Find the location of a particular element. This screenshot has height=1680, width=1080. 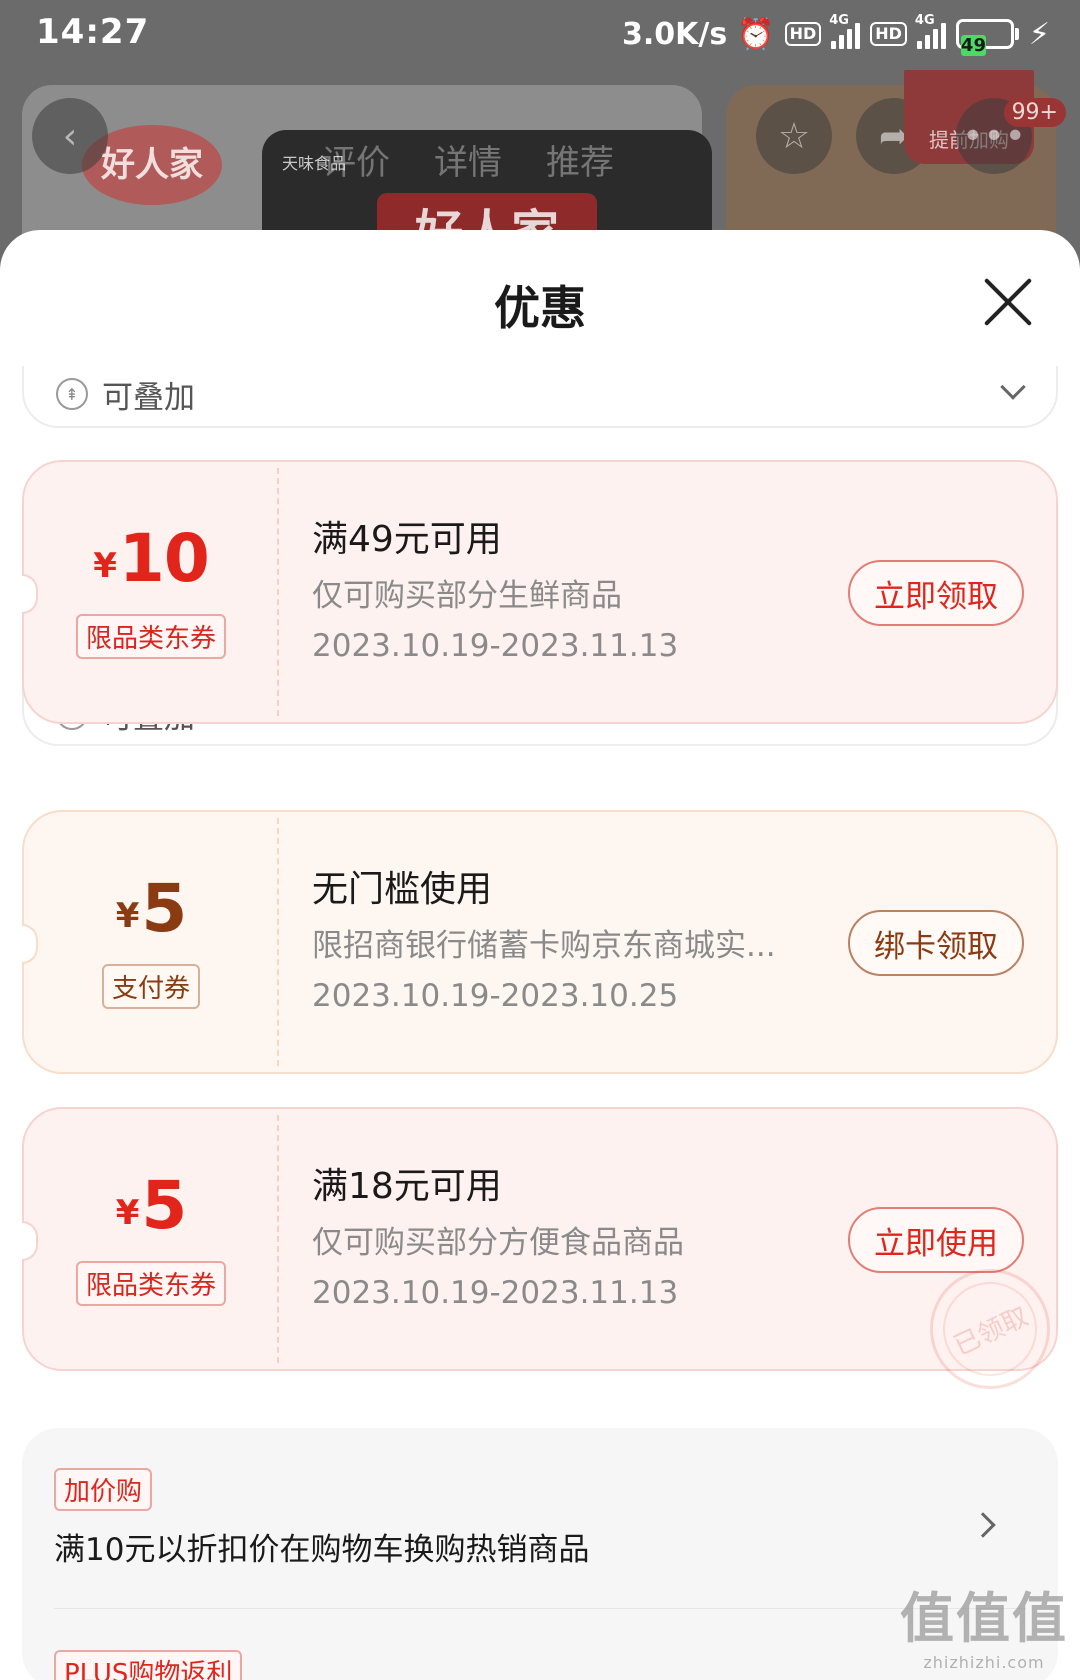

stackable-icon: ⇞ is located at coordinates (72, 394).